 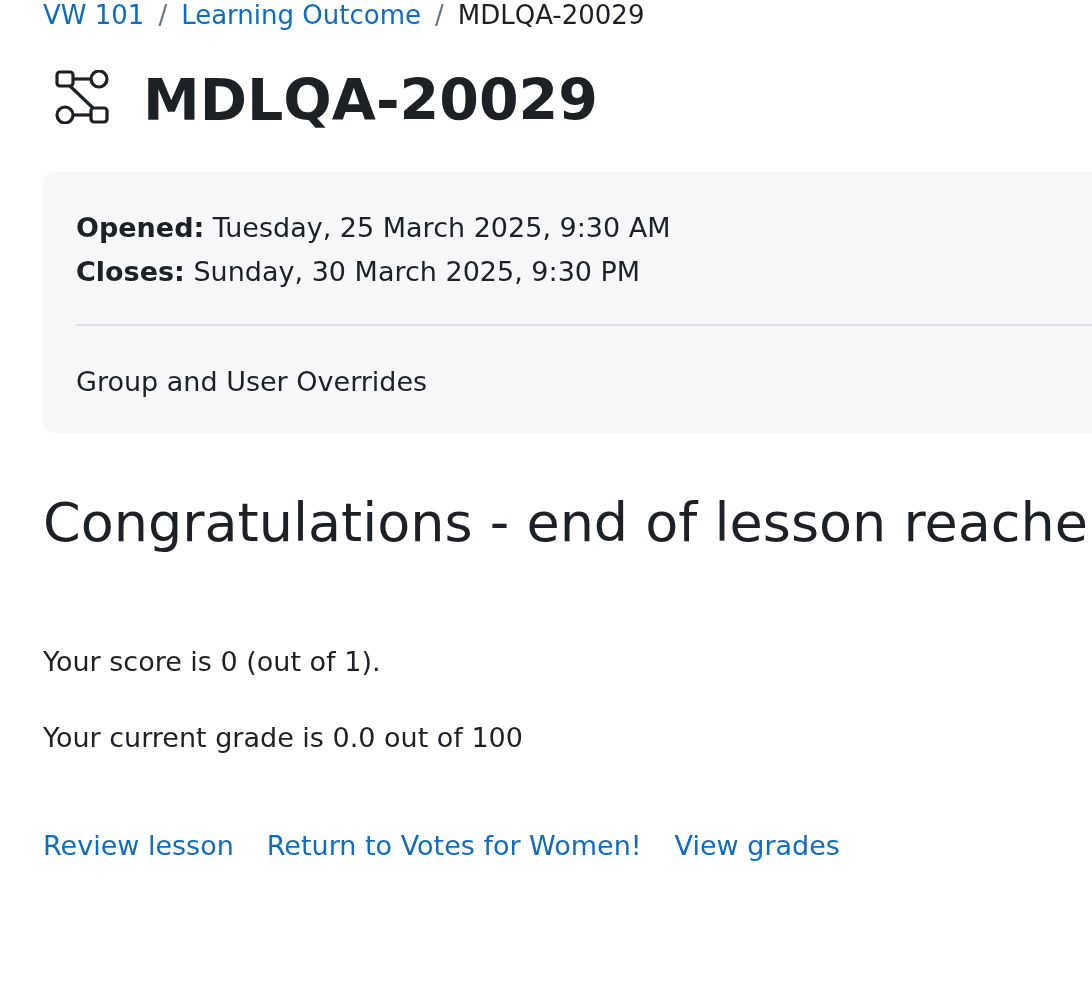 What do you see at coordinates (566, 523) in the screenshot?
I see `lesson-end-heading: Congratulations - end of lesson reache` at bounding box center [566, 523].